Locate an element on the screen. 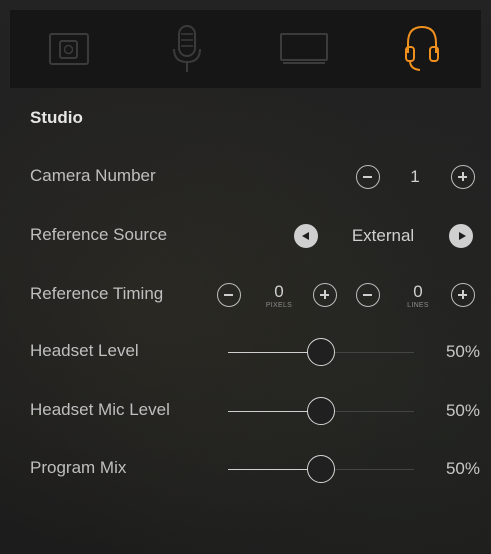 This screenshot has height=554, width=491. headphones-icon is located at coordinates (422, 48).